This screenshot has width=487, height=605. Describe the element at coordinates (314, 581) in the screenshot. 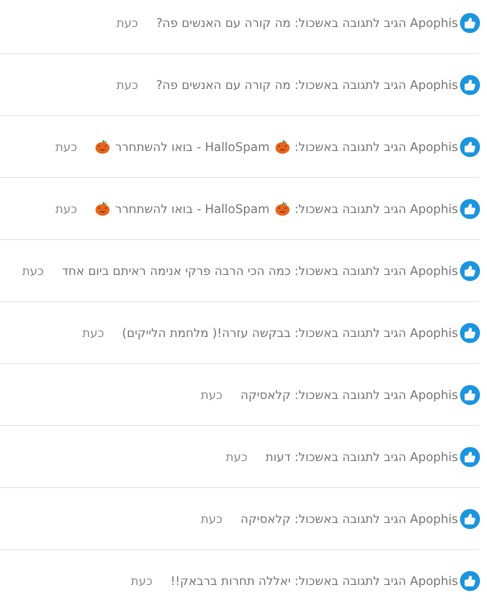

I see `notification-text: Apophis הגיב לתגובה באשכול: יאללה תחרות ברבאק!!` at that location.